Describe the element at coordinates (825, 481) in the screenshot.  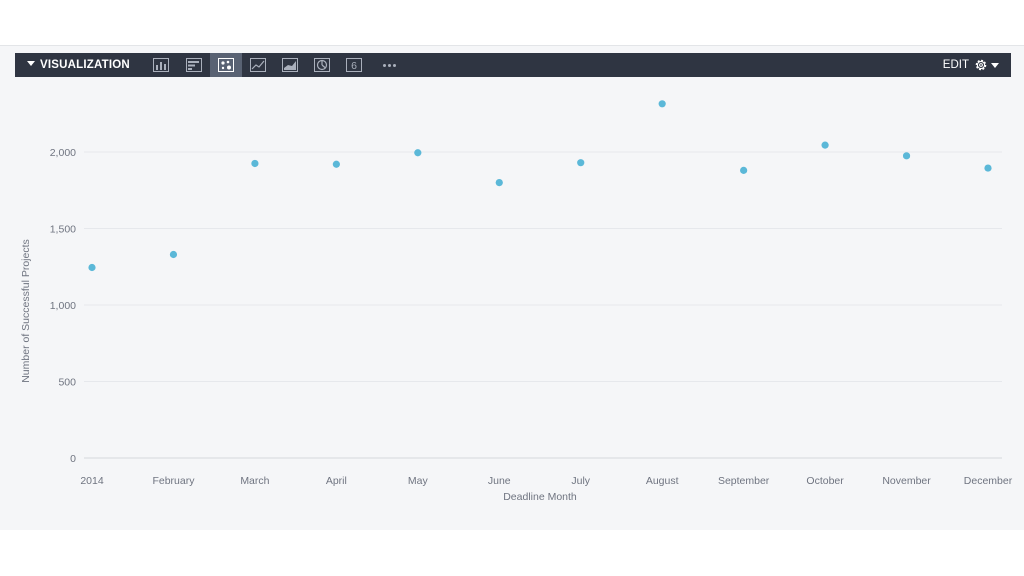
I see `x-tick-label: October` at that location.